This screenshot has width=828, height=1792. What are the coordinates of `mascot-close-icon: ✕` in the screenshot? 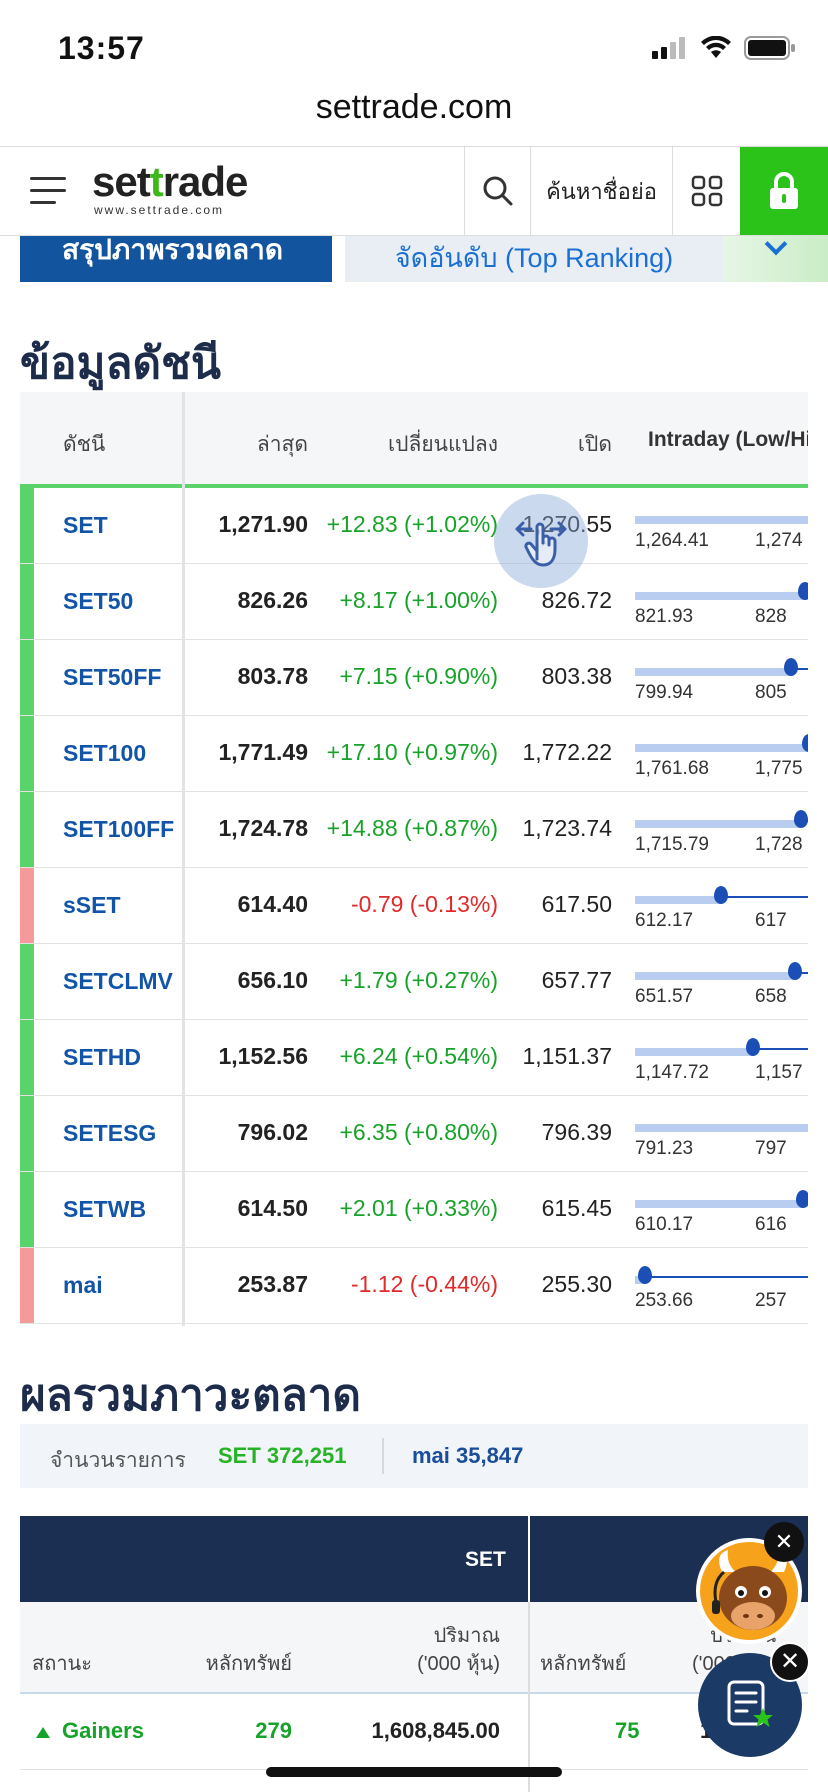 It's located at (784, 1542).